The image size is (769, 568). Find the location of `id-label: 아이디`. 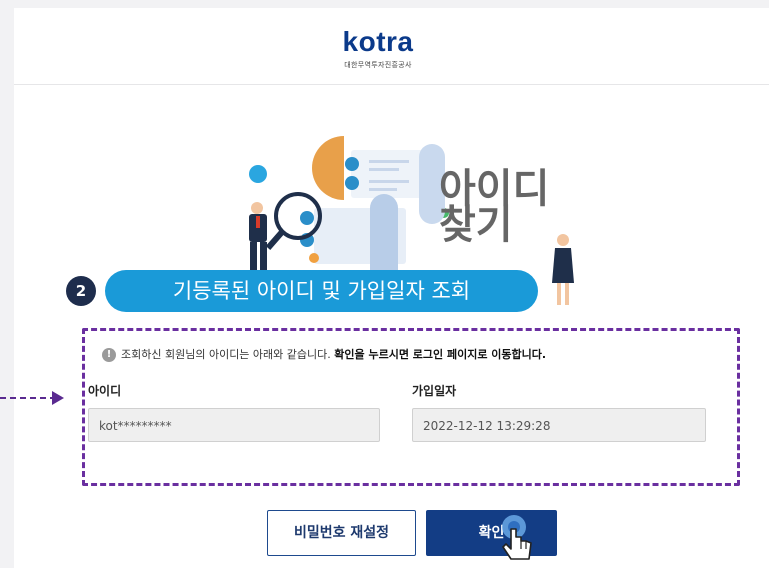

id-label: 아이디 is located at coordinates (105, 391).